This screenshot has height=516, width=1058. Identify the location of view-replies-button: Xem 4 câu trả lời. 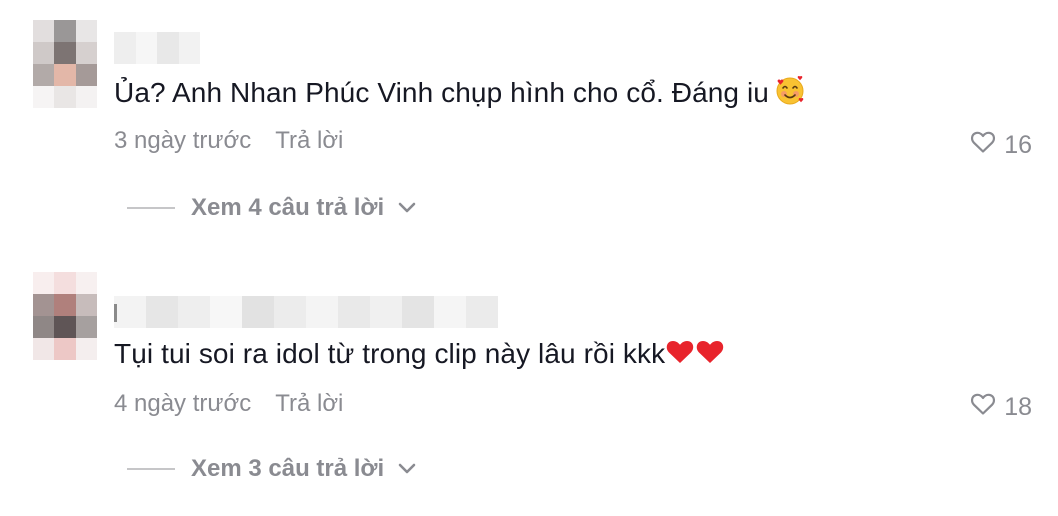
(271, 208).